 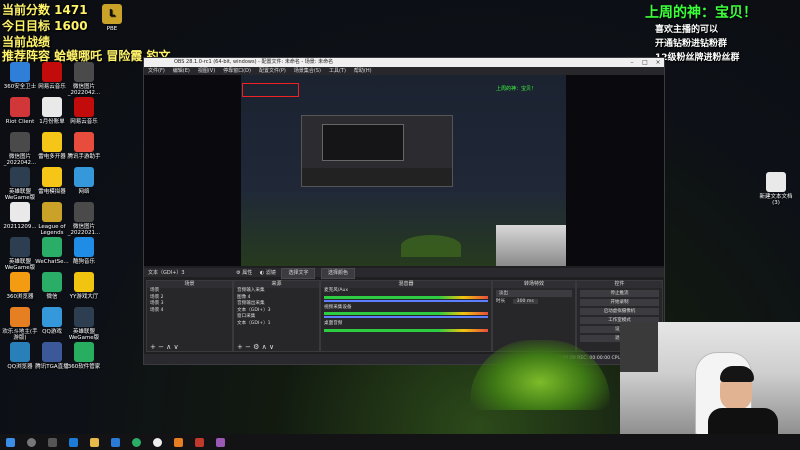 What do you see at coordinates (619, 302) in the screenshot?
I see `start-recording-button: 开始录制` at bounding box center [619, 302].